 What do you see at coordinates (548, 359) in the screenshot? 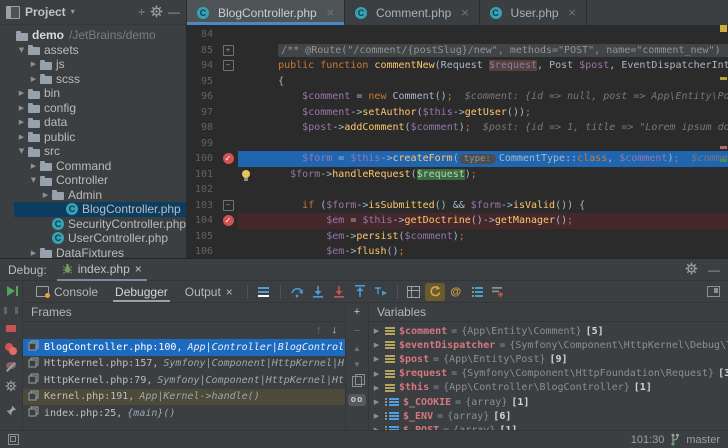
I see `variable-row: ▶ $post = {App\Entity\Post} [9]` at bounding box center [548, 359].